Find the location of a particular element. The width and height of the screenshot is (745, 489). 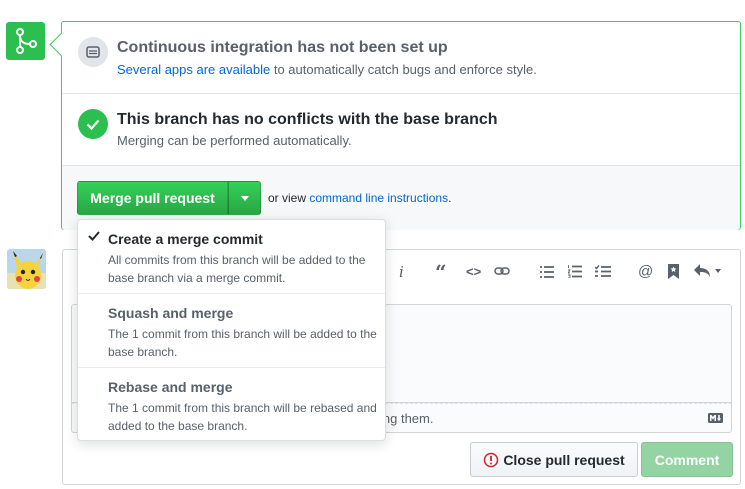

italic-icon: i is located at coordinates (401, 272).